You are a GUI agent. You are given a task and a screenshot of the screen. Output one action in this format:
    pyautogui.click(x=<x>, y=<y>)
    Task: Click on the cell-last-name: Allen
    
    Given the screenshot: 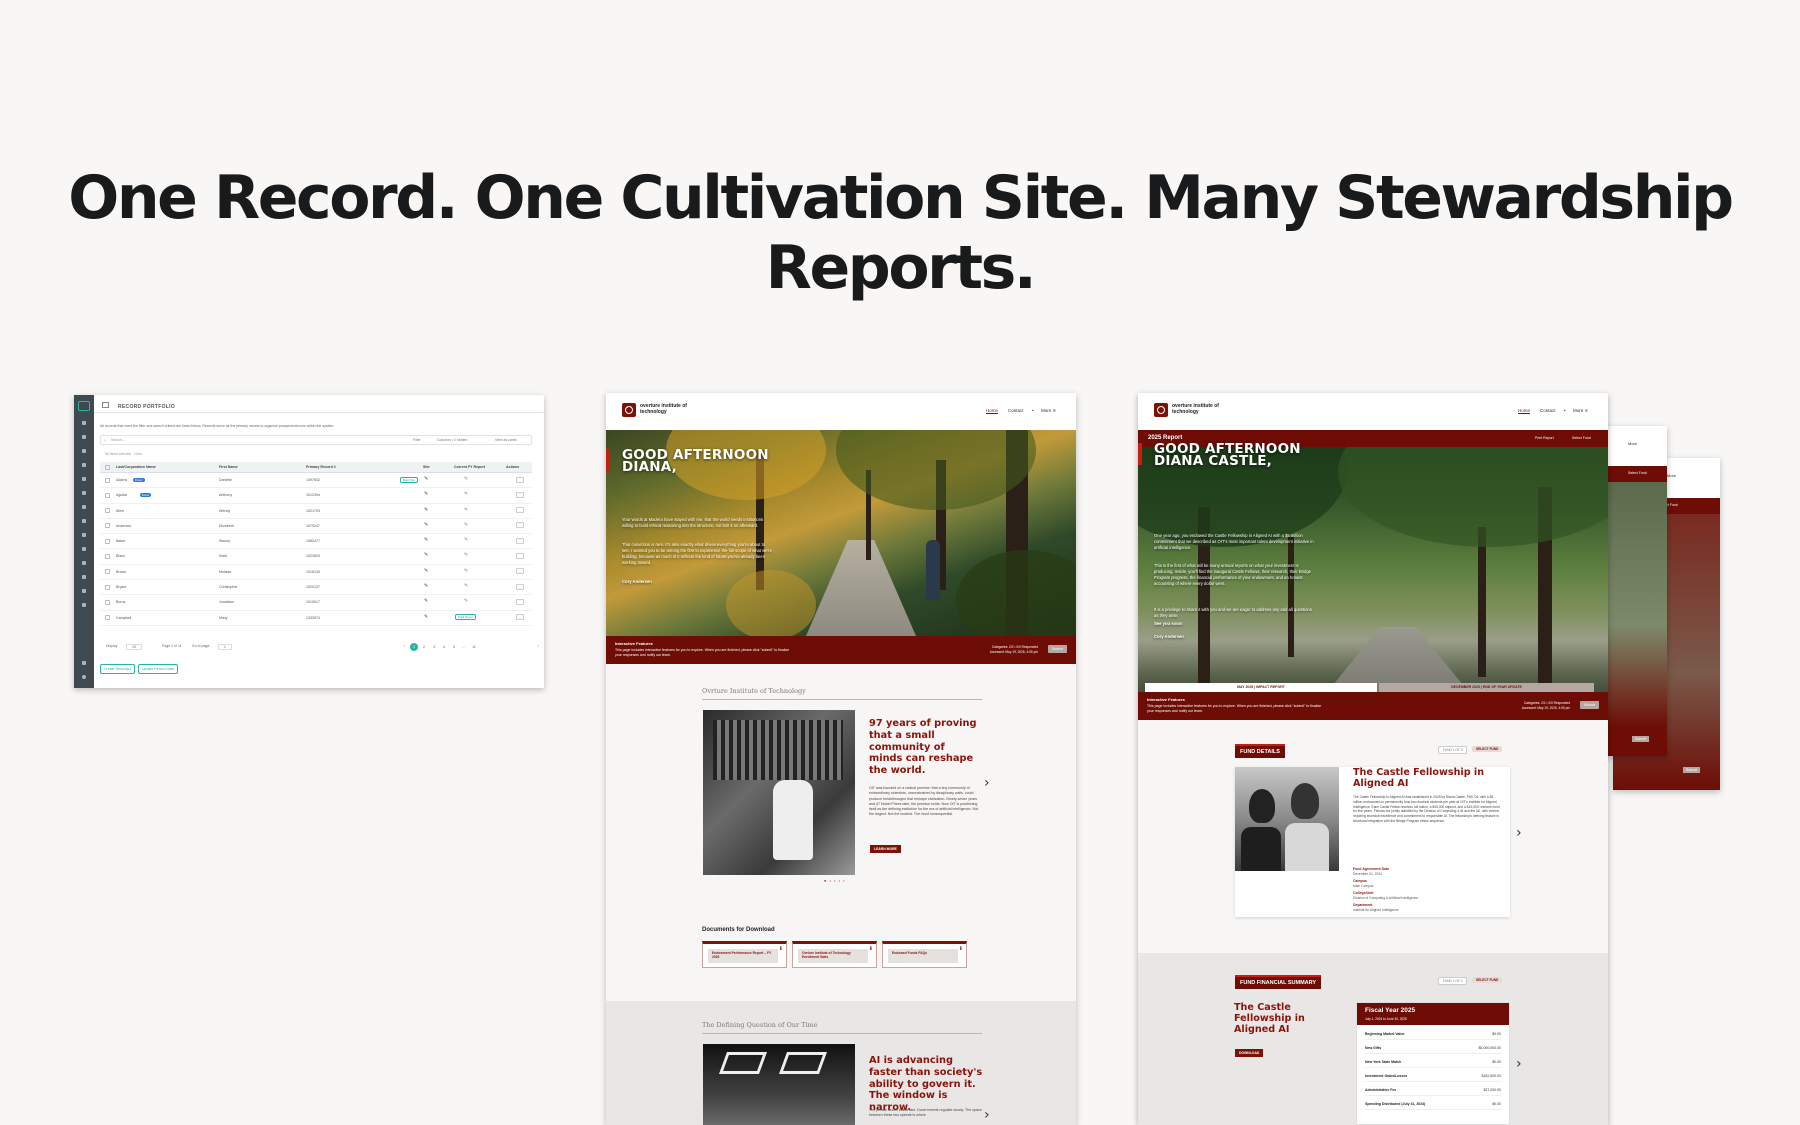 What is the action you would take?
    pyautogui.click(x=120, y=511)
    